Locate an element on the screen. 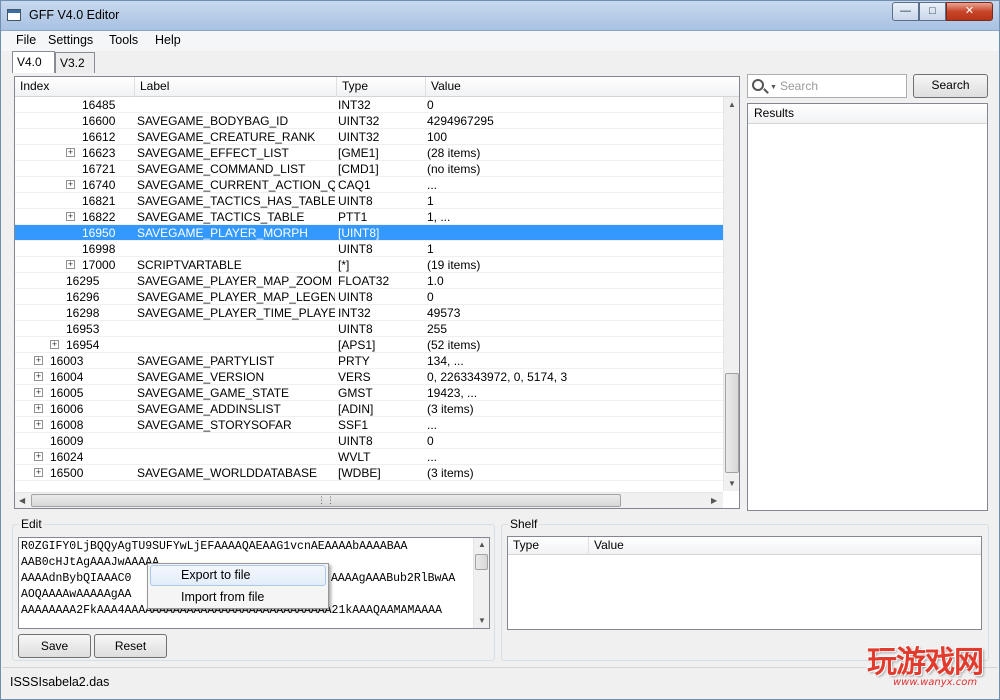 This screenshot has height=700, width=1000. shelf-column-type: Type is located at coordinates (548, 546).